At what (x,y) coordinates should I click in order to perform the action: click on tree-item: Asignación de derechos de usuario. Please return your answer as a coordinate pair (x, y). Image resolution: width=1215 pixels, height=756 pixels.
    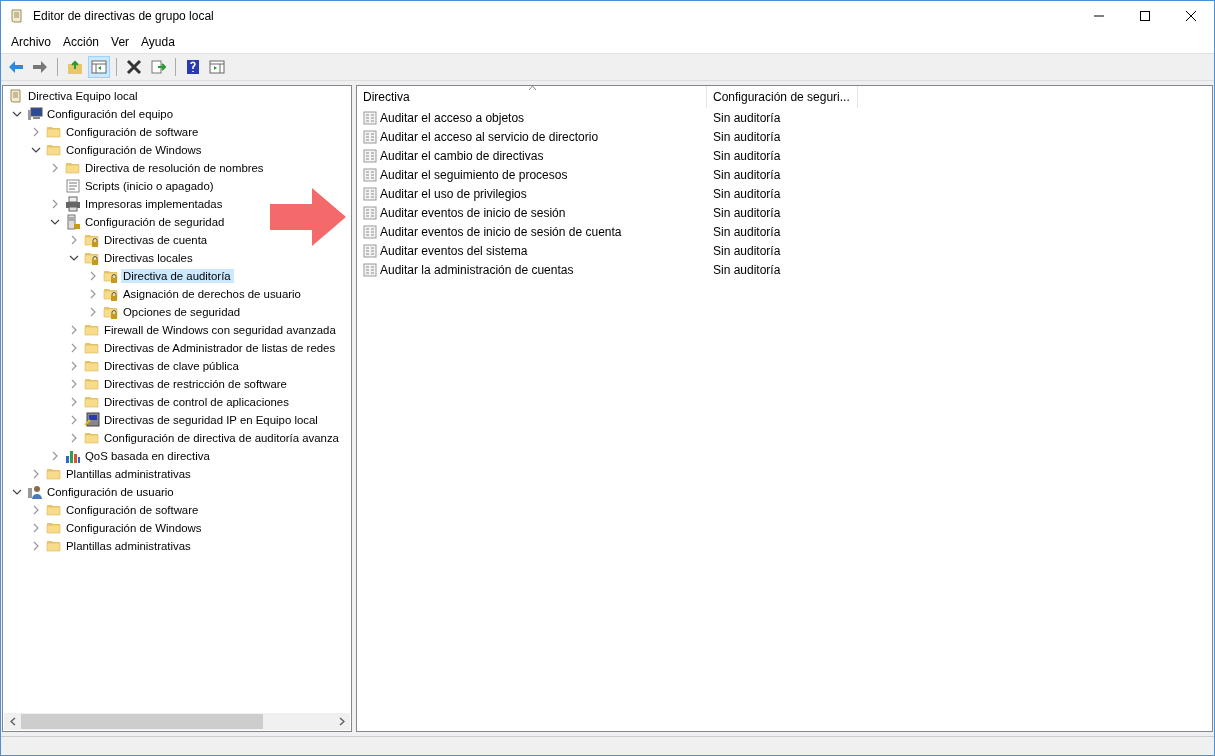
    Looking at the image, I should click on (213, 294).